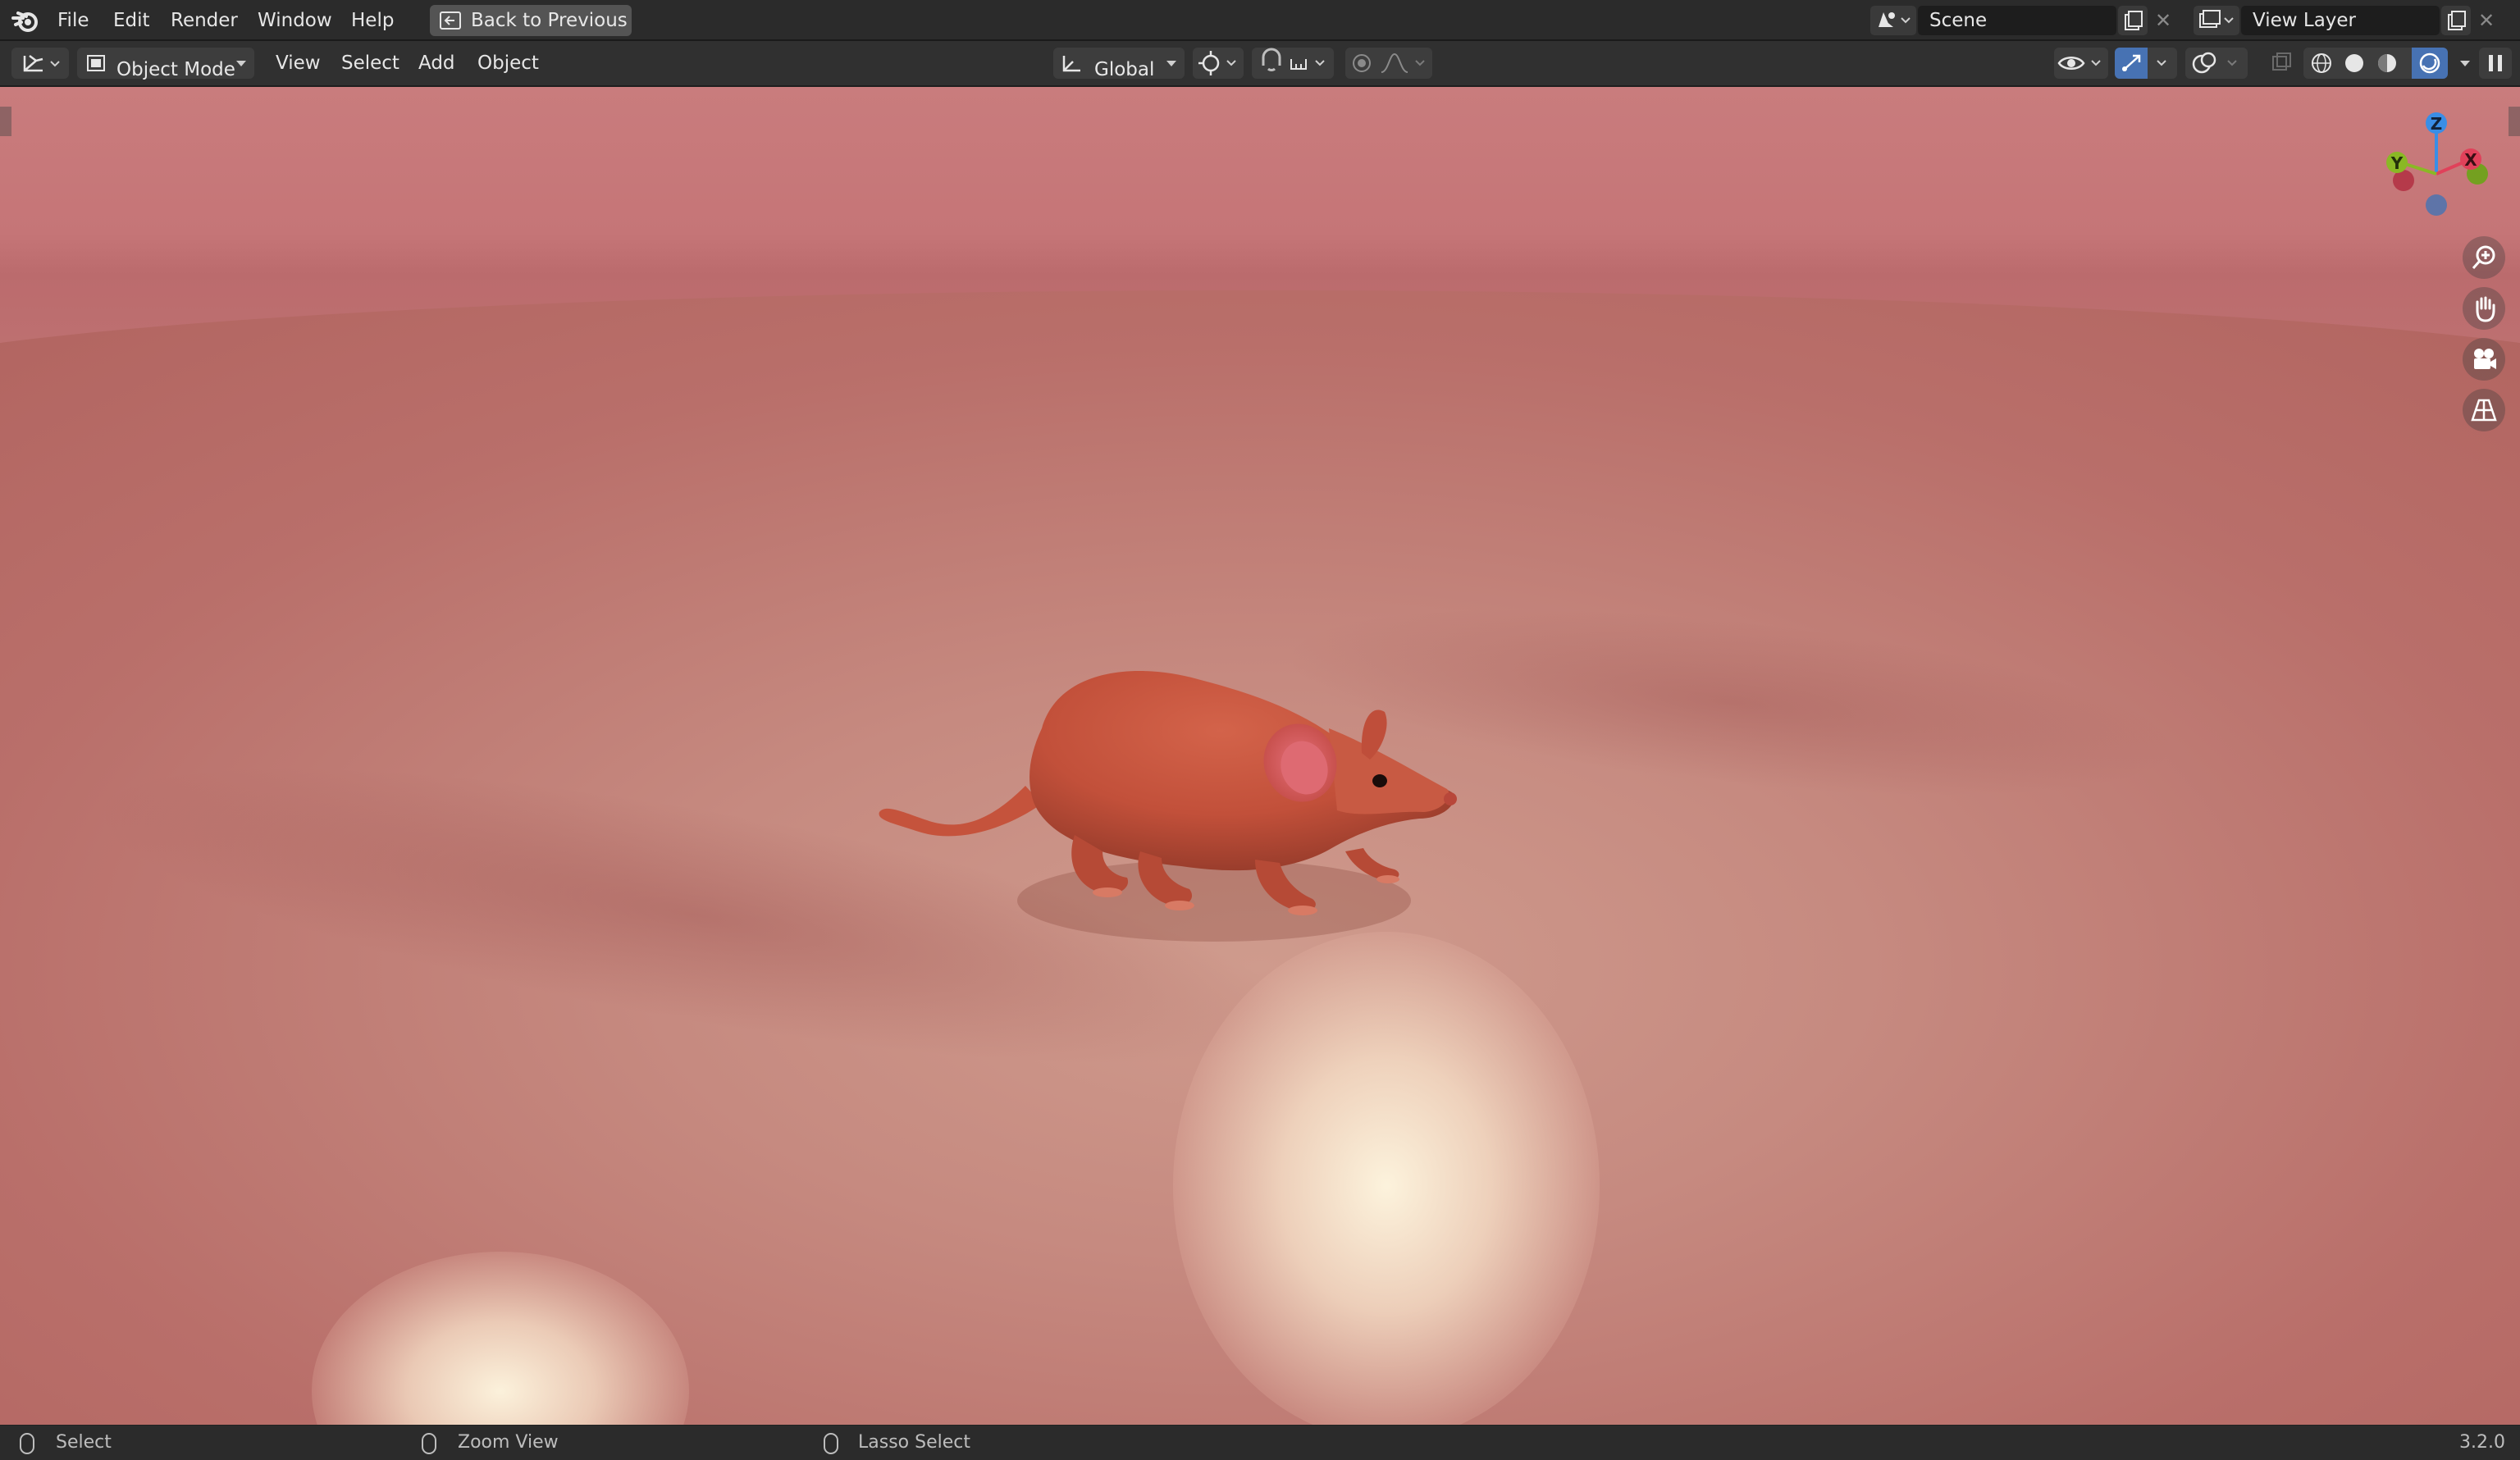 The width and height of the screenshot is (2520, 1460). I want to click on overlays-icon, so click(2214, 63).